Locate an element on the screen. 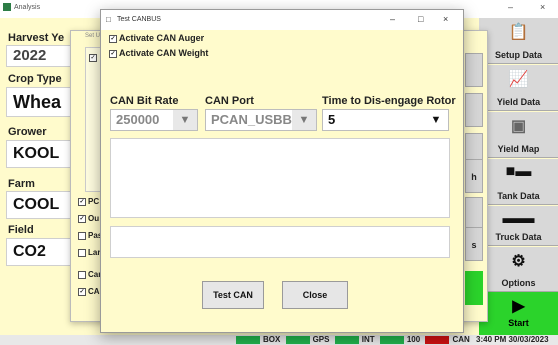 The height and width of the screenshot is (345, 558). setup-checkbox: ✓ is located at coordinates (93, 58).